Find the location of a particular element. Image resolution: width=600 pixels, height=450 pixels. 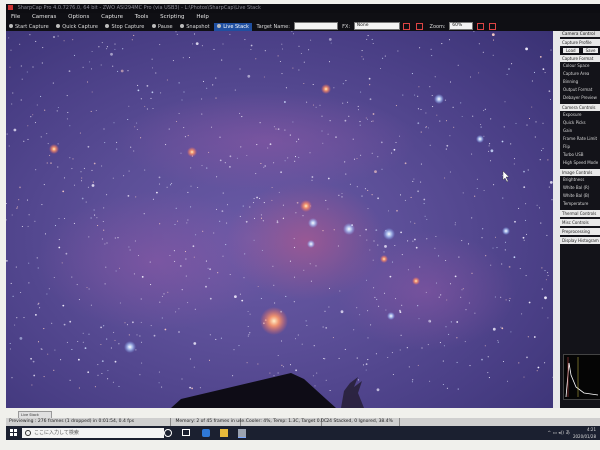

histogram-display is located at coordinates (581, 377).